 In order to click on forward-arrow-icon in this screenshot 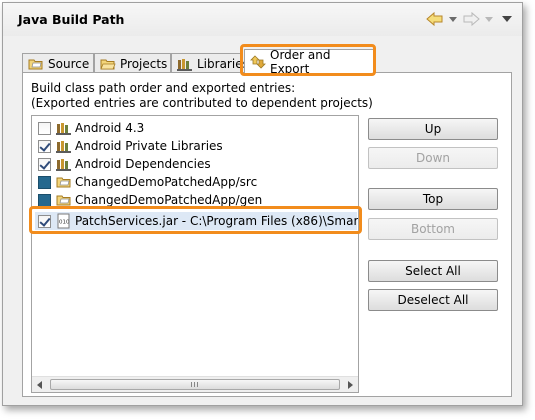, I will do `click(471, 19)`.